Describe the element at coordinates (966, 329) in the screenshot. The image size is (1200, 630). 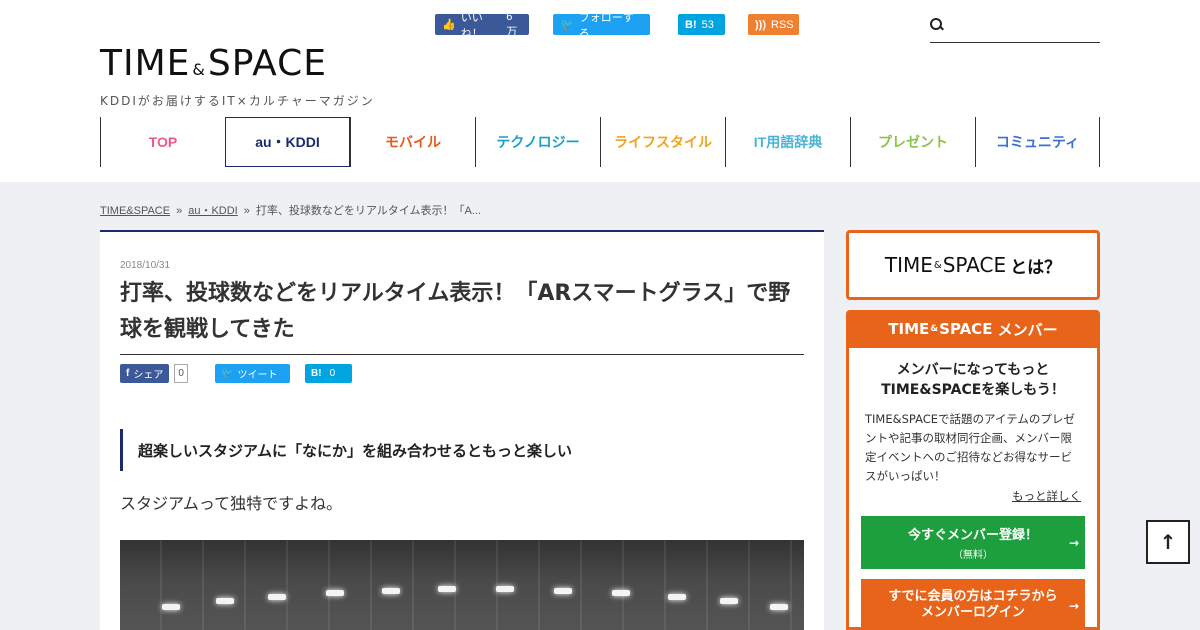
I see `member-header-space: SPACE` at that location.